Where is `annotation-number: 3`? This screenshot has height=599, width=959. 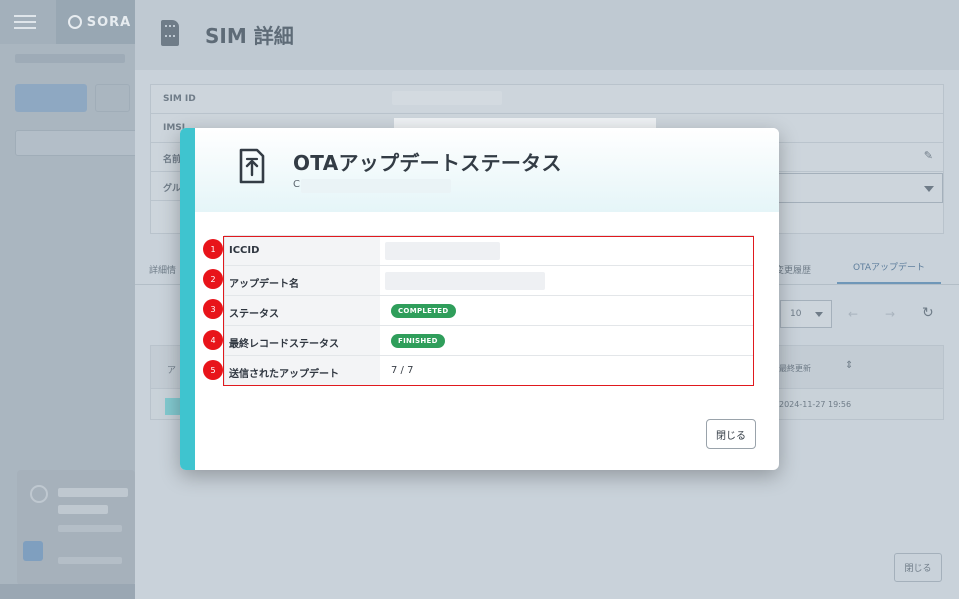
annotation-number: 3 is located at coordinates (213, 309).